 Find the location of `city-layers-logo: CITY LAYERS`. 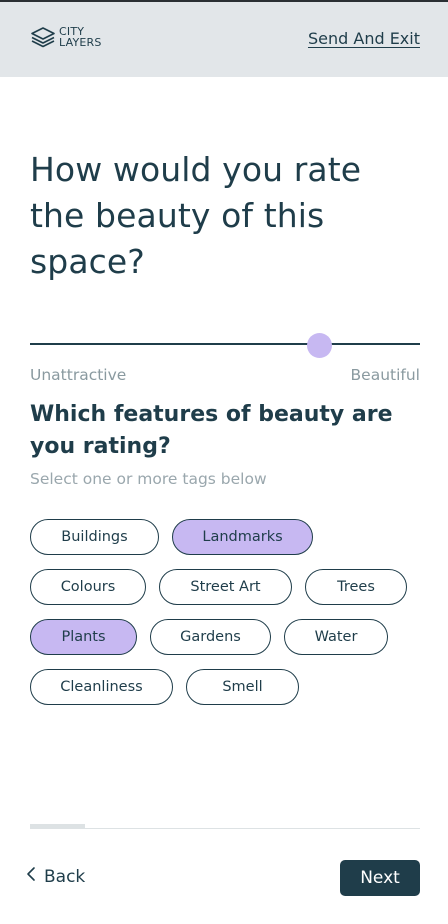

city-layers-logo: CITY LAYERS is located at coordinates (66, 37).